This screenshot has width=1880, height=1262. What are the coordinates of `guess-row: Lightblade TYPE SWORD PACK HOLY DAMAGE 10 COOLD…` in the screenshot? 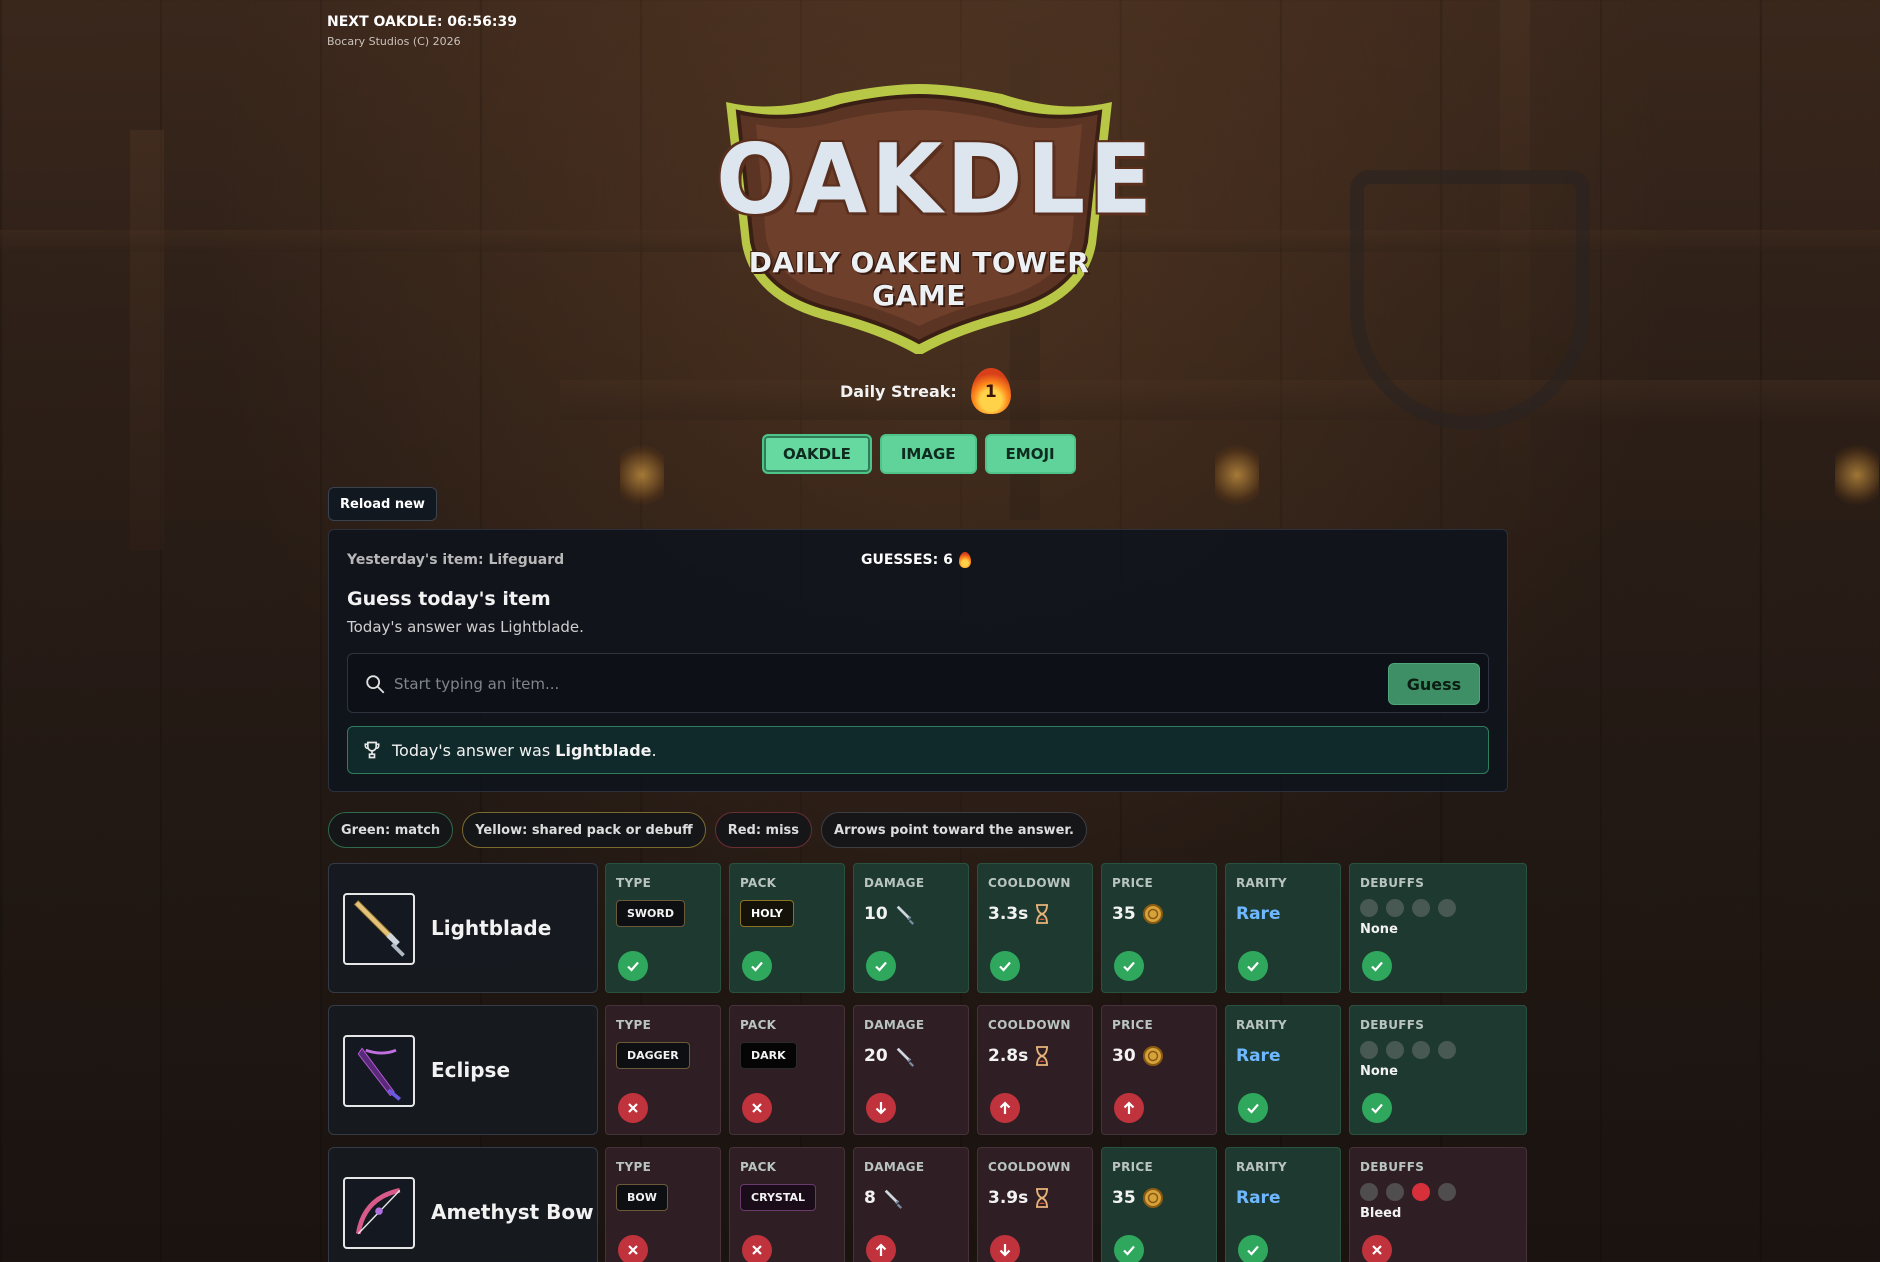 It's located at (928, 928).